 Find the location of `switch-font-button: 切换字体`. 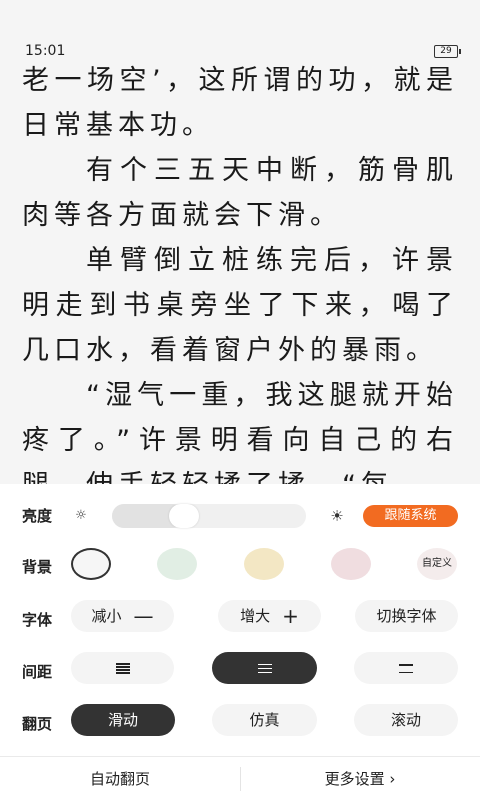

switch-font-button: 切换字体 is located at coordinates (406, 616).